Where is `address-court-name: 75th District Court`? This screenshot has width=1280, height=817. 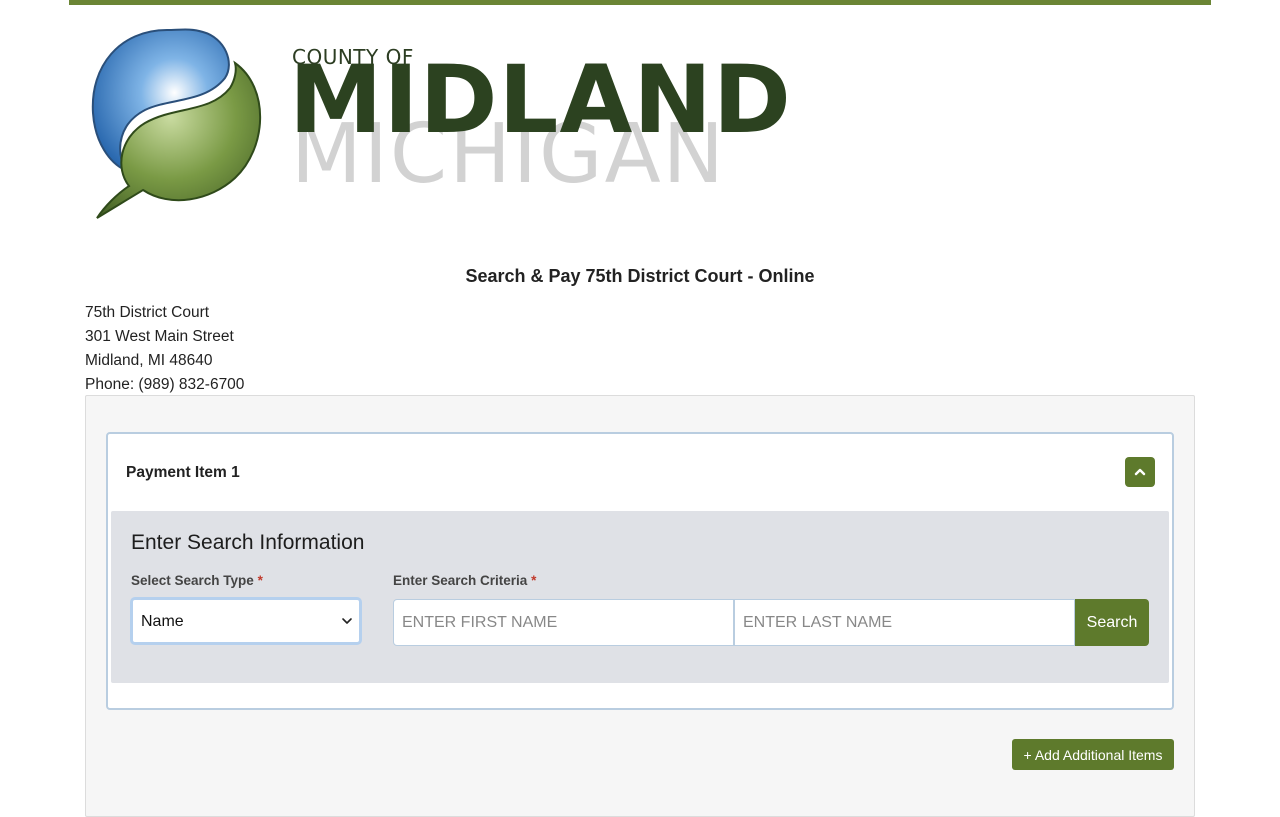 address-court-name: 75th District Court is located at coordinates (147, 312).